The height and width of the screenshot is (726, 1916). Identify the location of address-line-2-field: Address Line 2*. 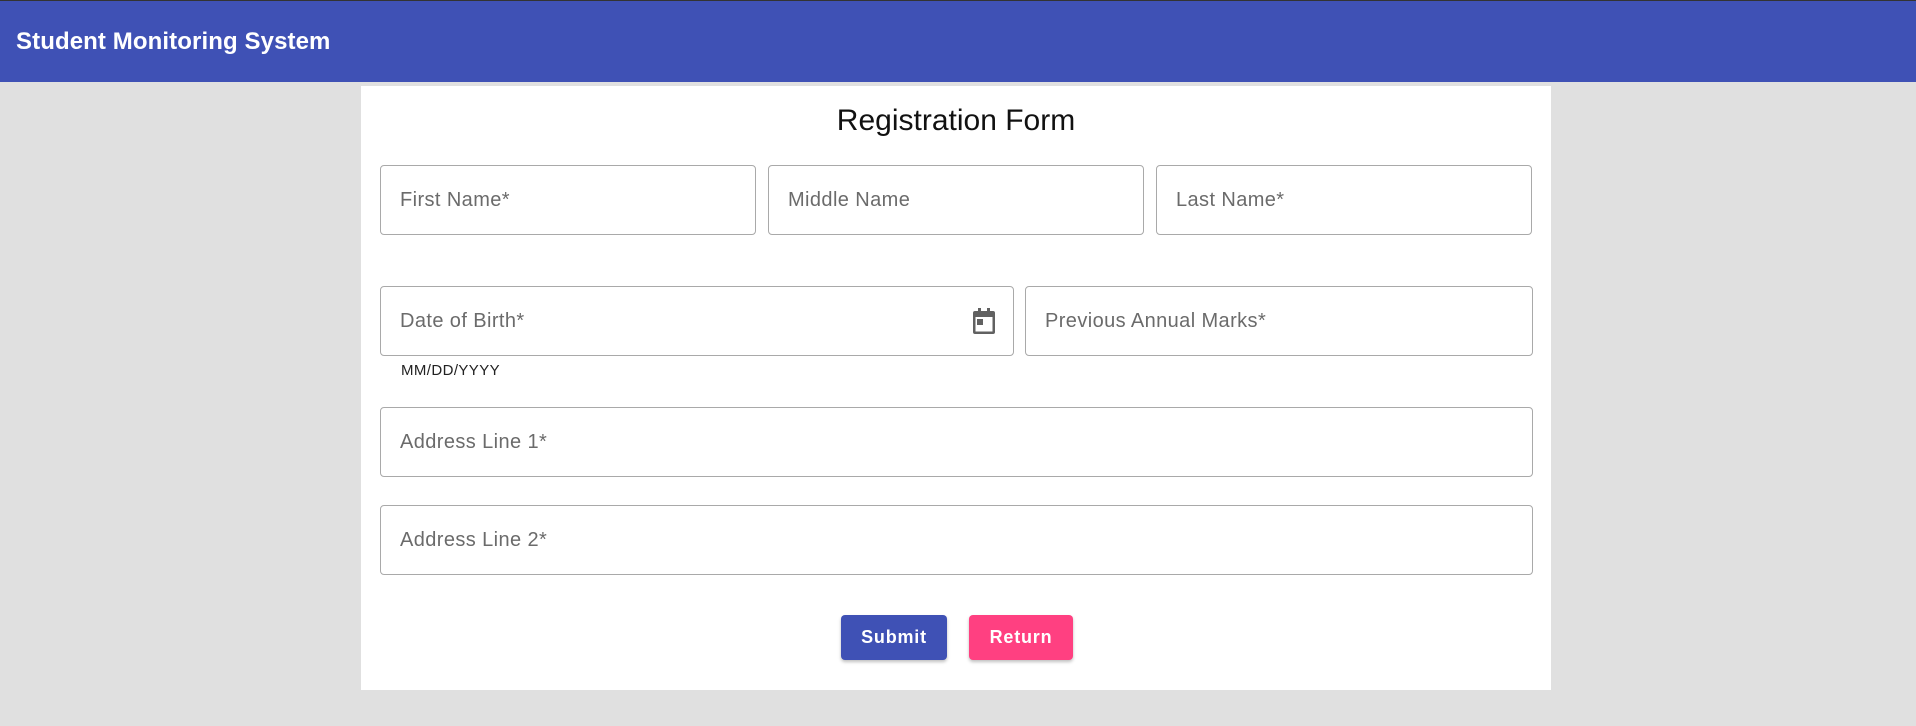
(956, 540).